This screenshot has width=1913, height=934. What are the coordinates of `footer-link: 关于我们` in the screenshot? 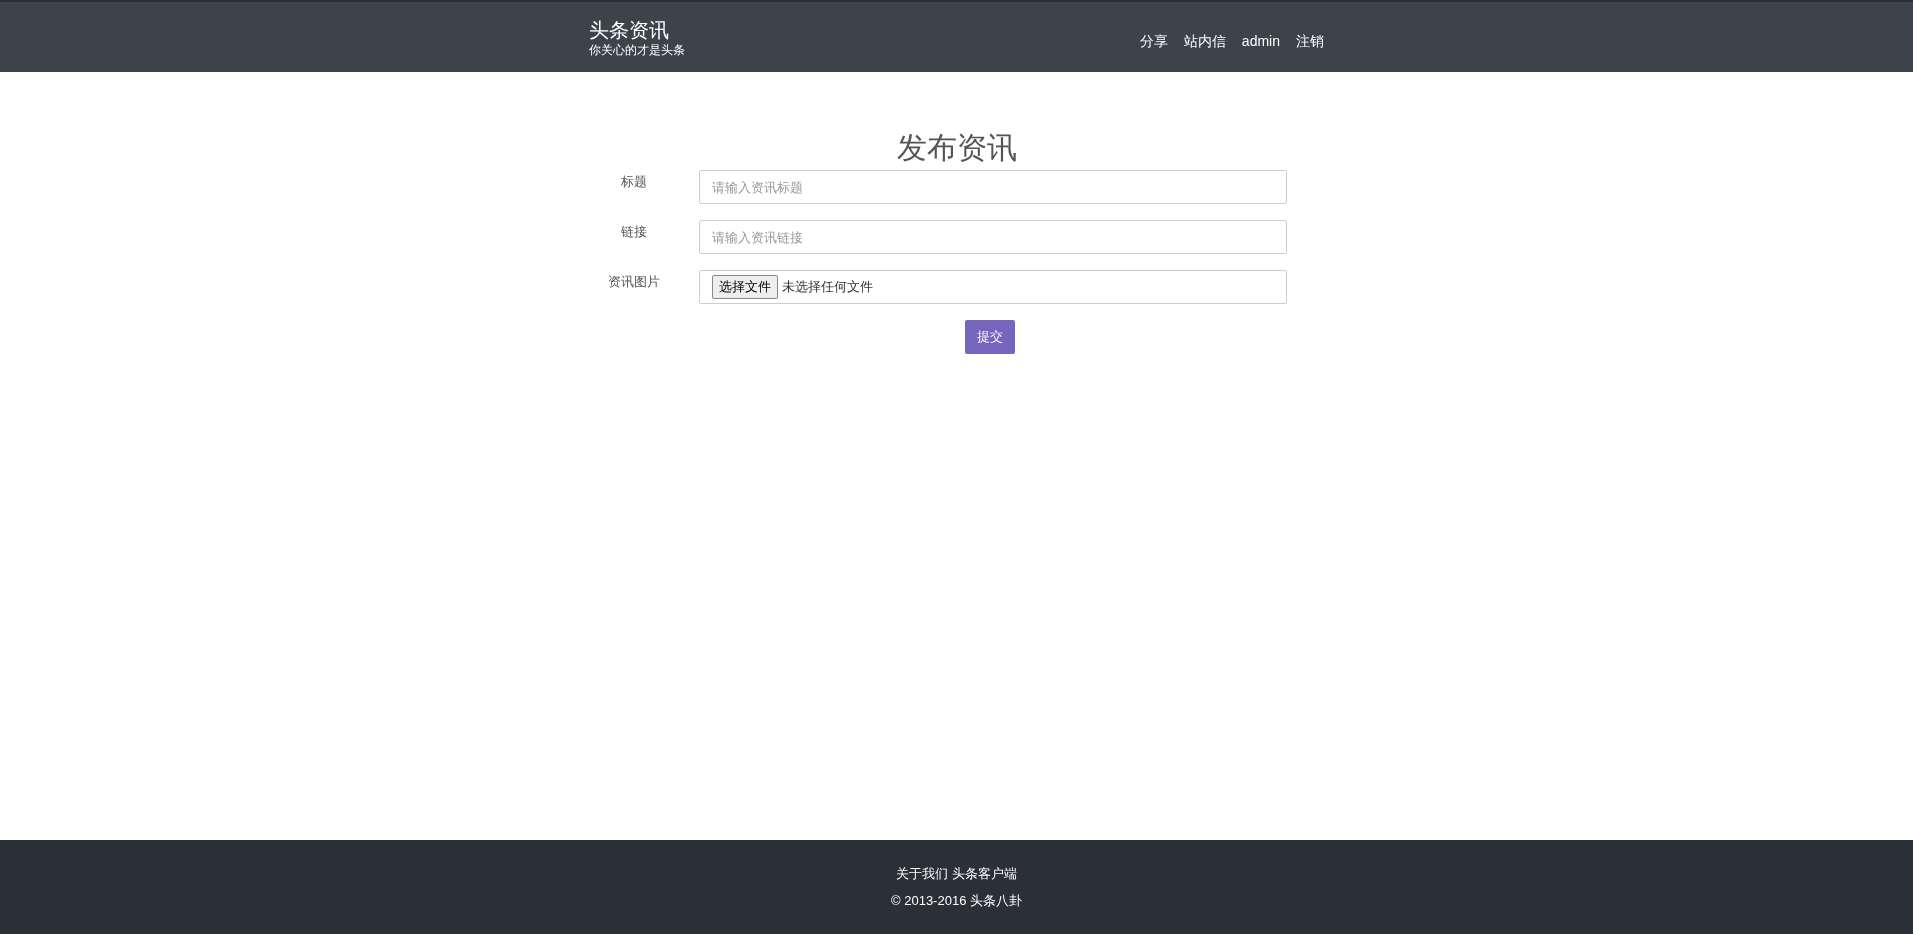 It's located at (922, 873).